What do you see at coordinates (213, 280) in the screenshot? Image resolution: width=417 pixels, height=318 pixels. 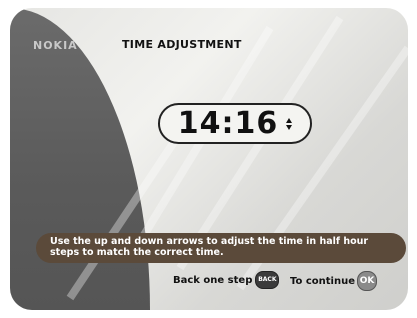 I see `back-label: Back one step` at bounding box center [213, 280].